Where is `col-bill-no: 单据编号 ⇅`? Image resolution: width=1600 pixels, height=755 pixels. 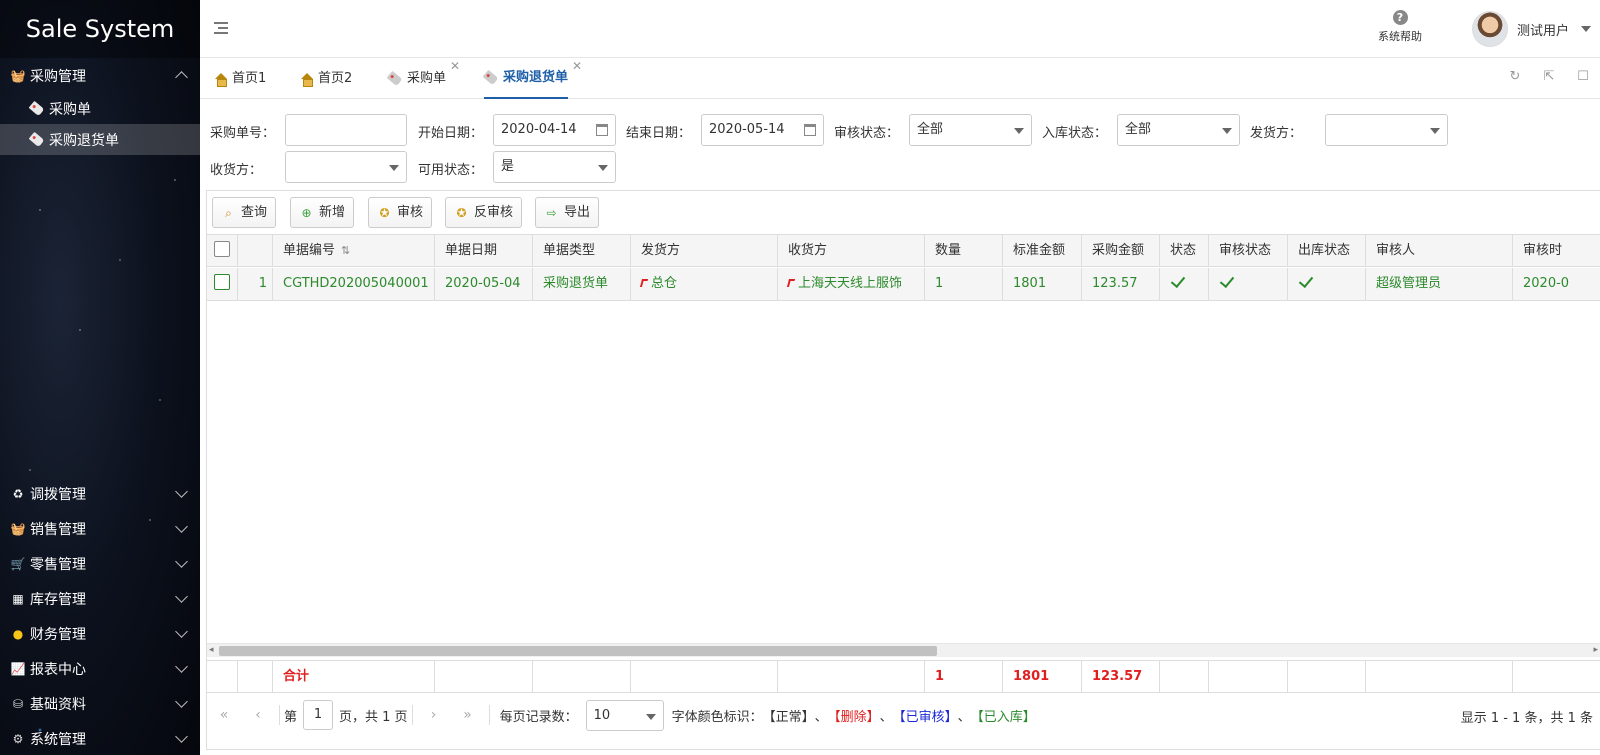 col-bill-no: 单据编号 ⇅ is located at coordinates (354, 250).